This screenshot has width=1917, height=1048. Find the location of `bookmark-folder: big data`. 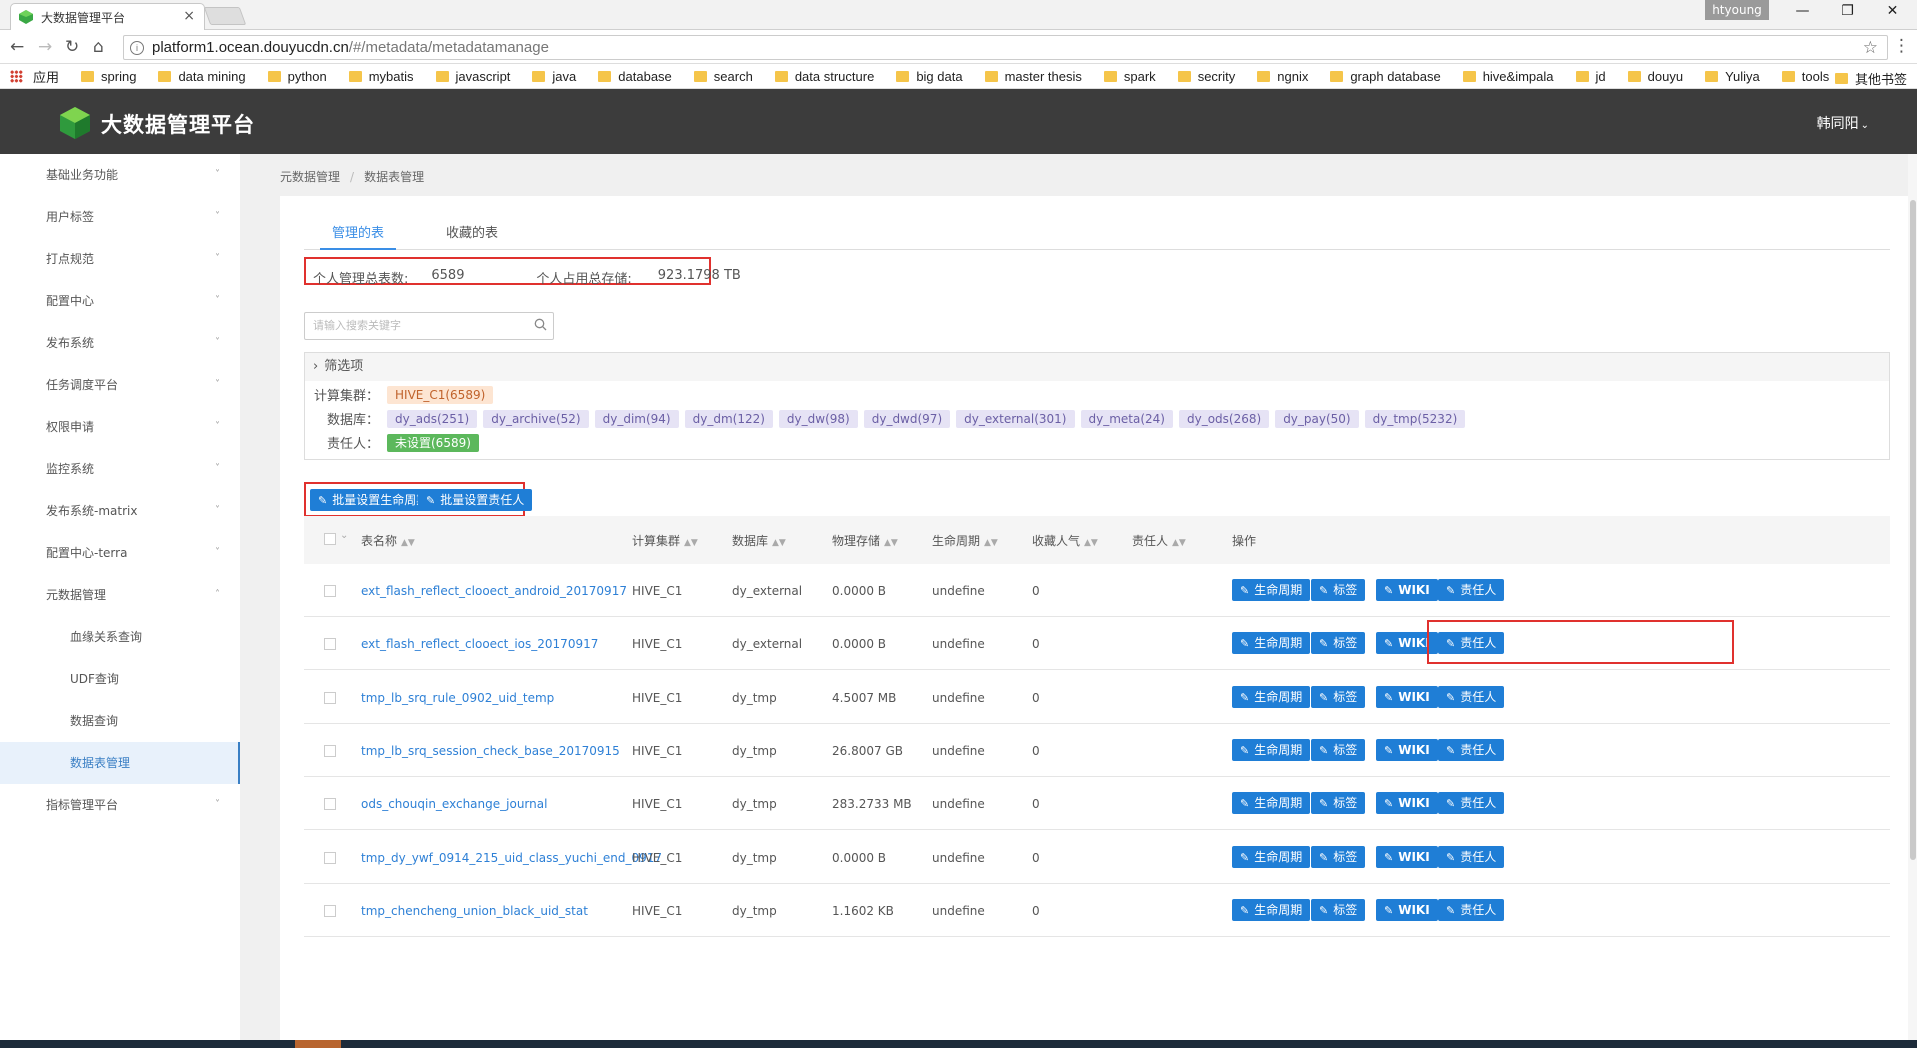

bookmark-folder: big data is located at coordinates (929, 76).